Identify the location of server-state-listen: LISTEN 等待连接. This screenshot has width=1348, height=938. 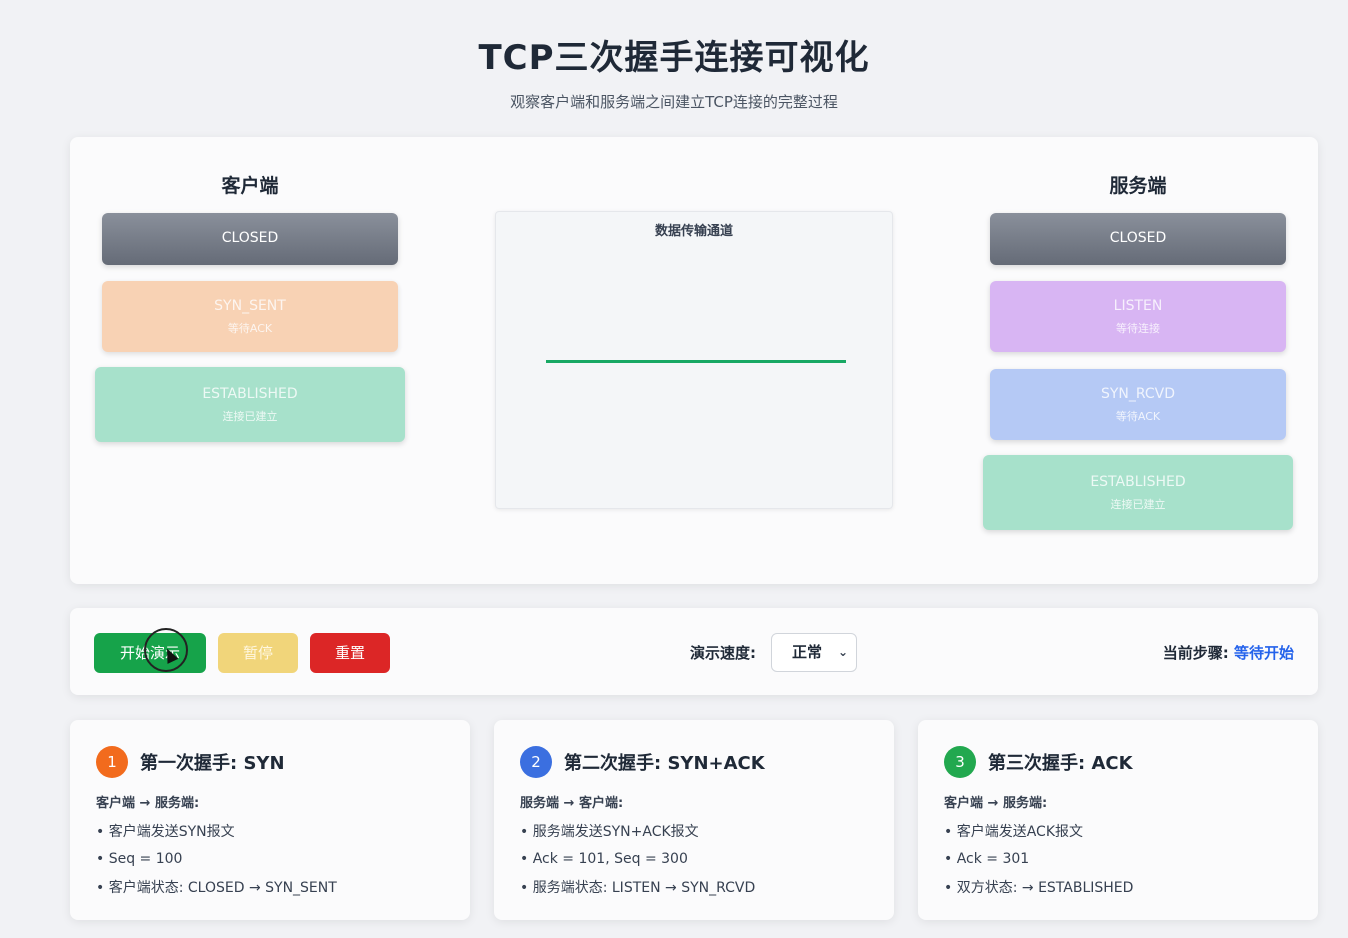
(1138, 316).